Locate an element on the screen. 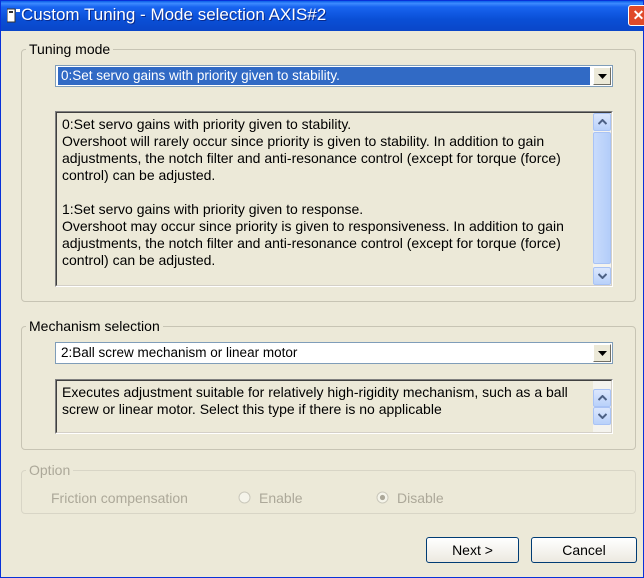  tuning-mode-scrollbar is located at coordinates (602, 199).